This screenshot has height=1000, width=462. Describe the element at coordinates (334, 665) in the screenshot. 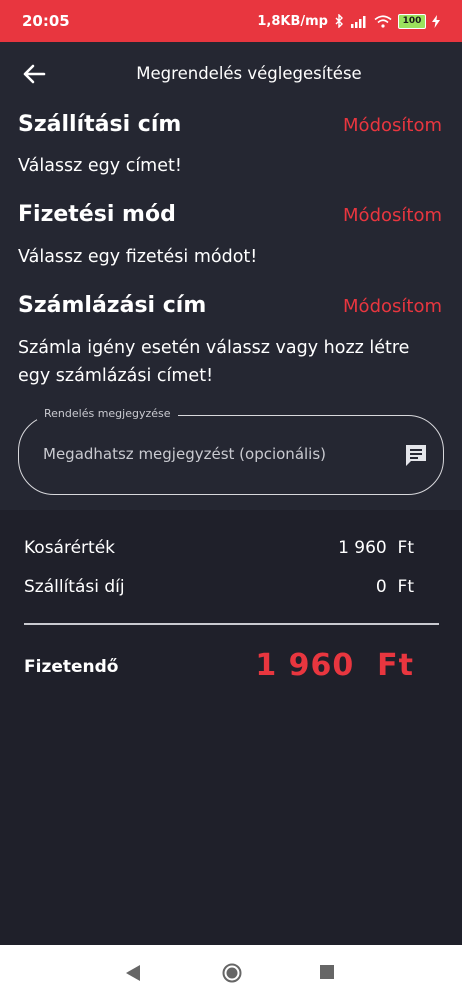

I see `total-amount: 1 960 Ft` at that location.